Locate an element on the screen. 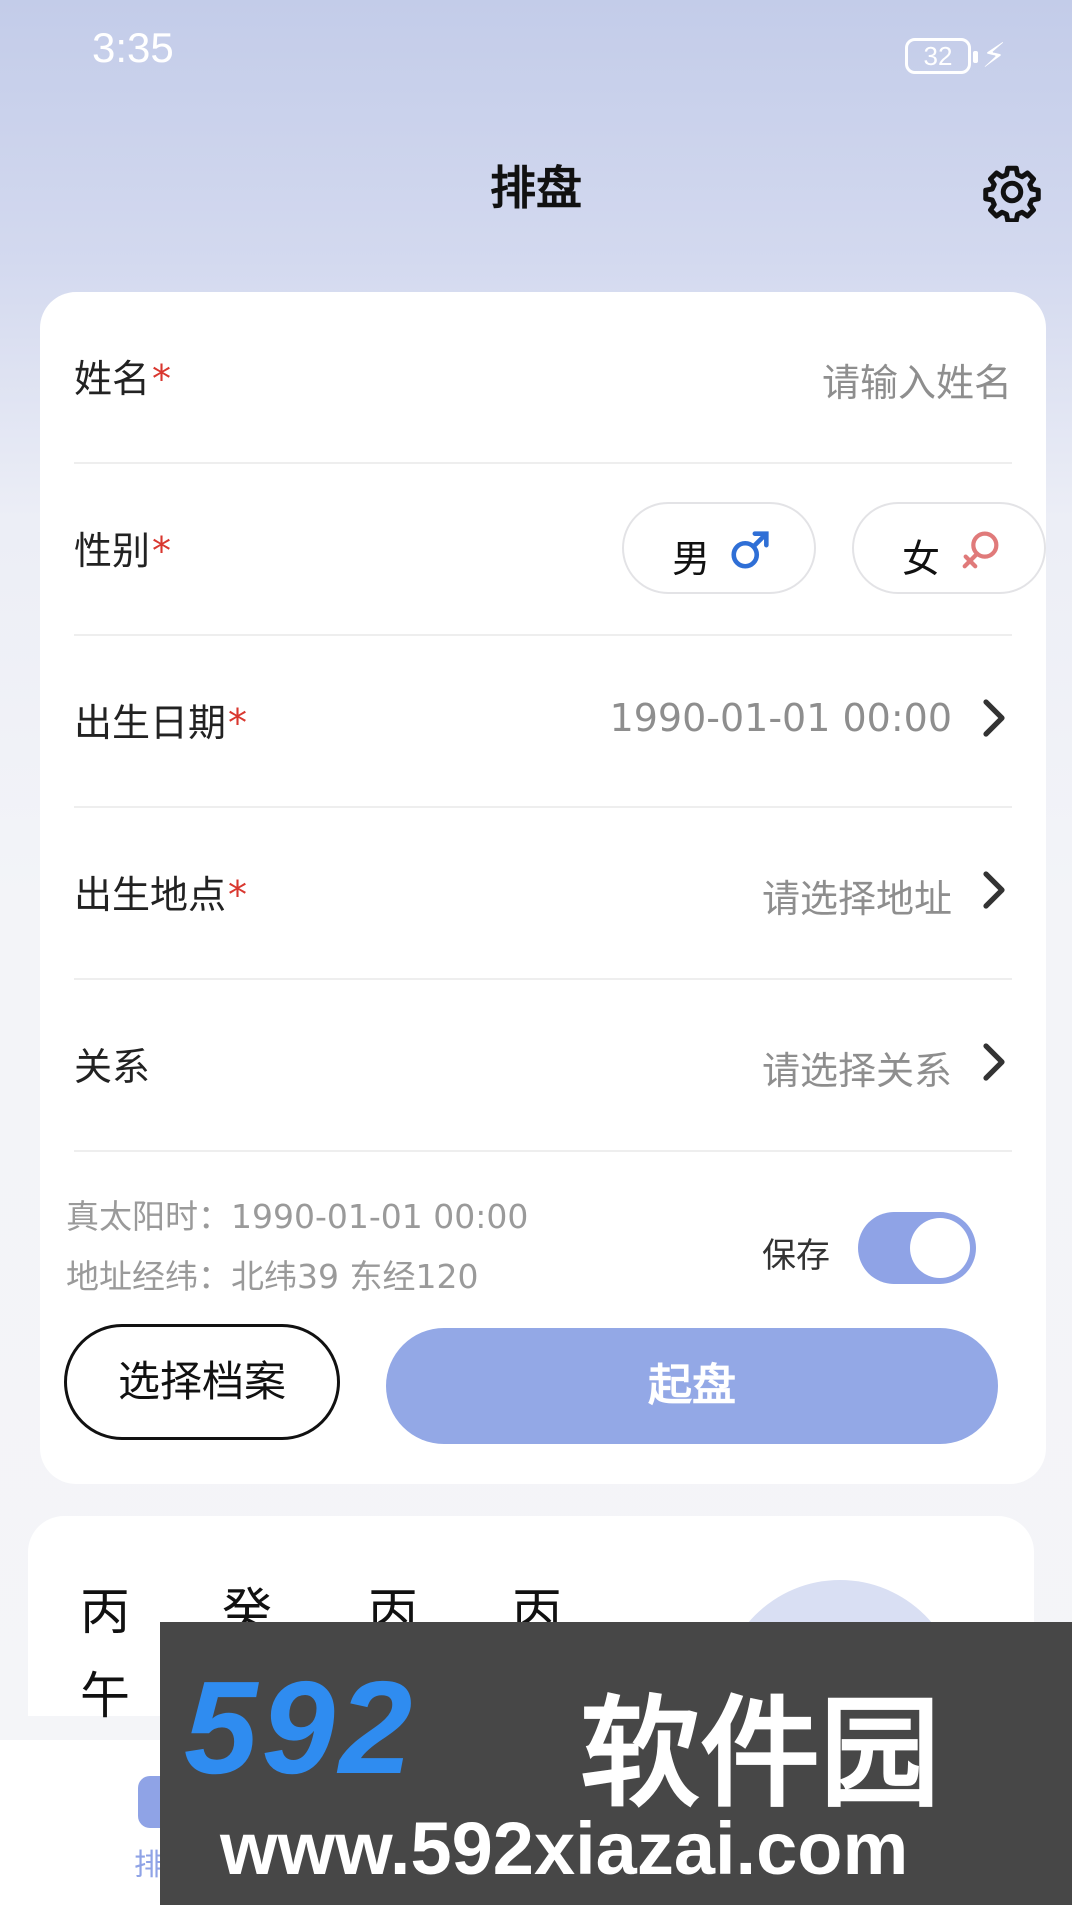  gender-label: 性别 is located at coordinates (112, 551).